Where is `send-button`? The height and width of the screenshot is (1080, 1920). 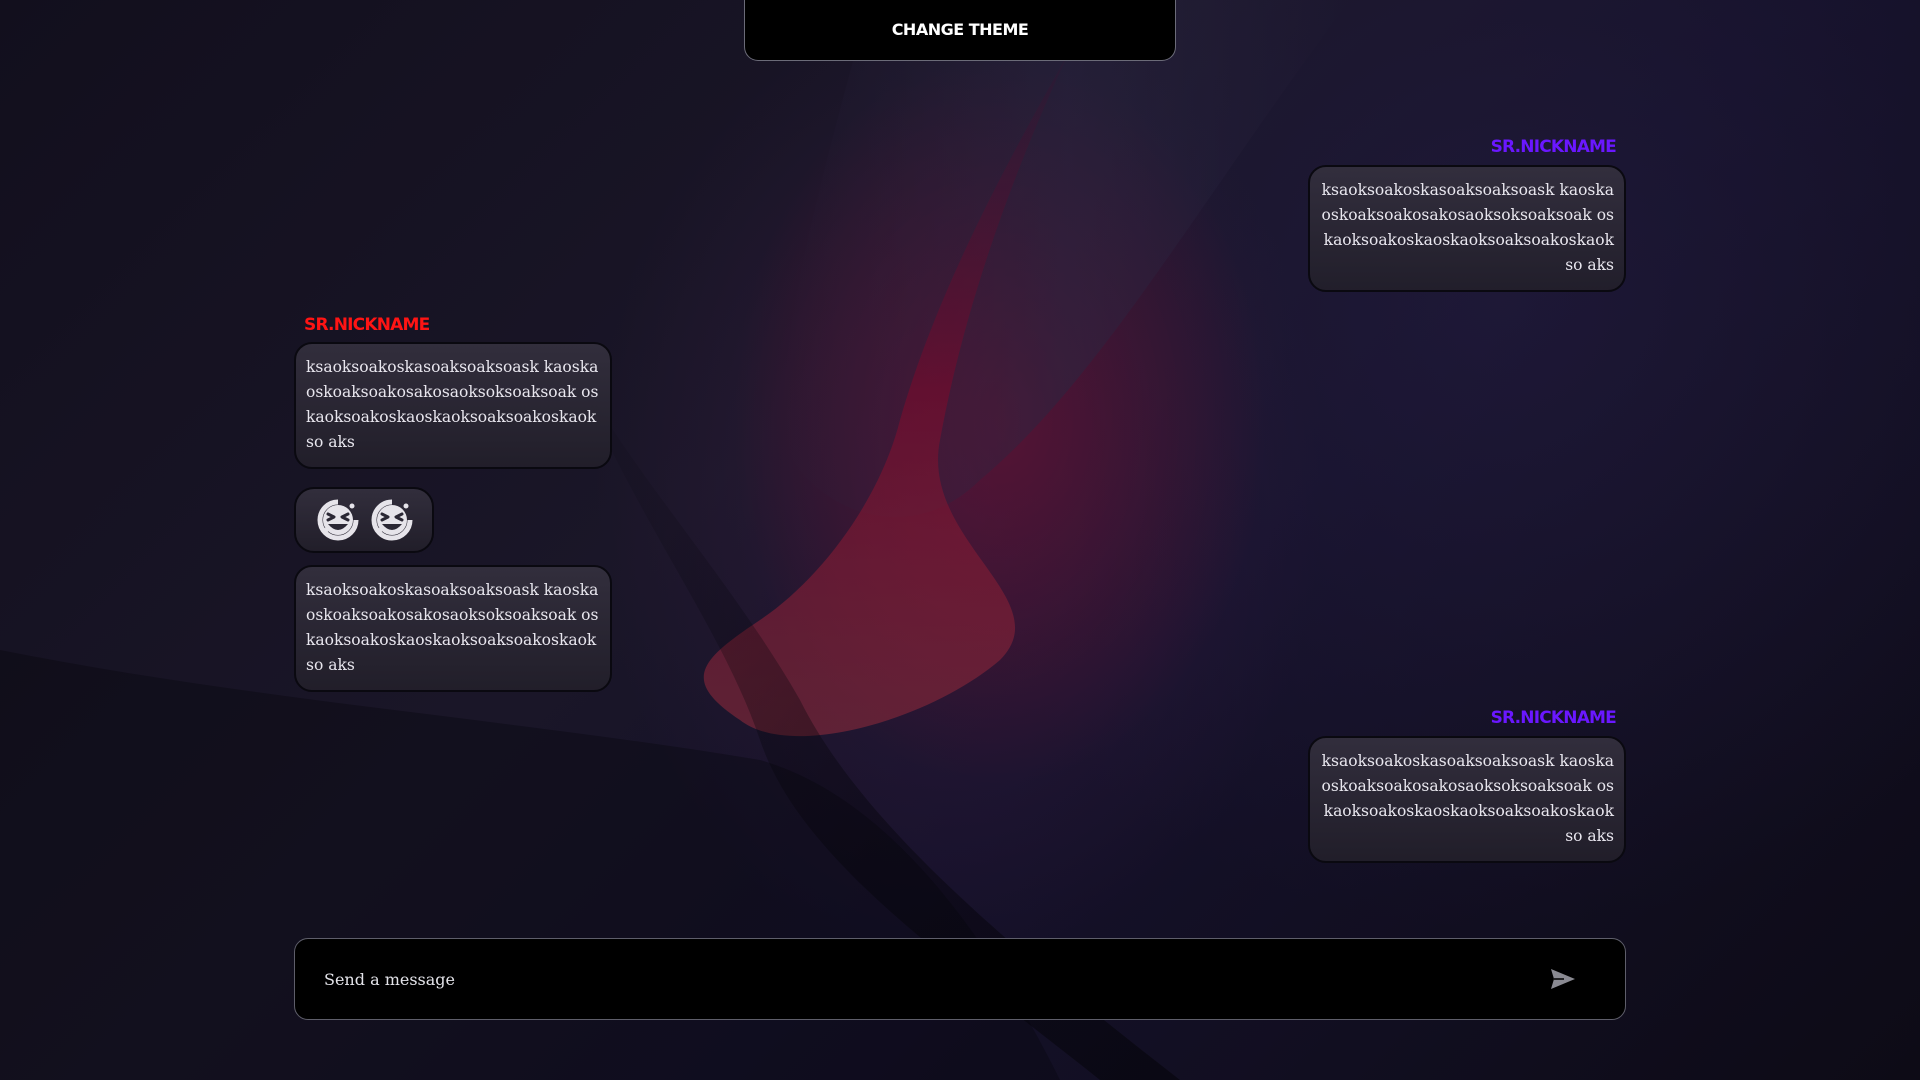
send-button is located at coordinates (1563, 979).